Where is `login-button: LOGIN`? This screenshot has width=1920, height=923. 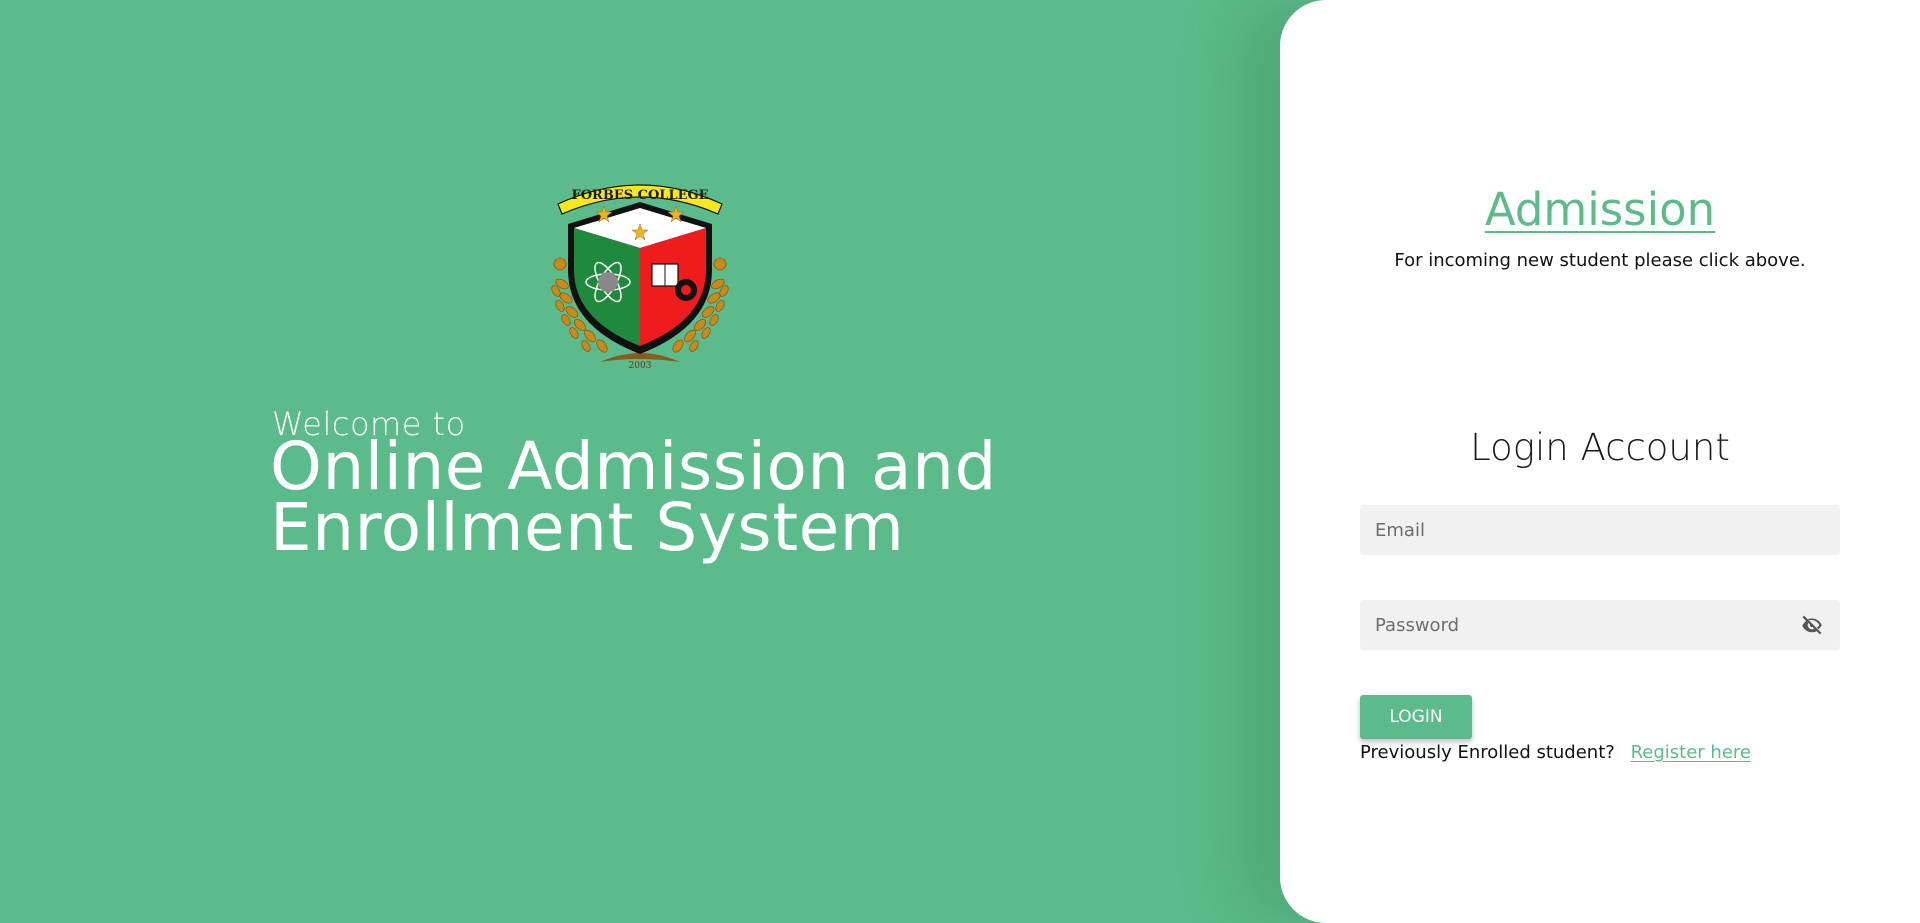
login-button: LOGIN is located at coordinates (1416, 717).